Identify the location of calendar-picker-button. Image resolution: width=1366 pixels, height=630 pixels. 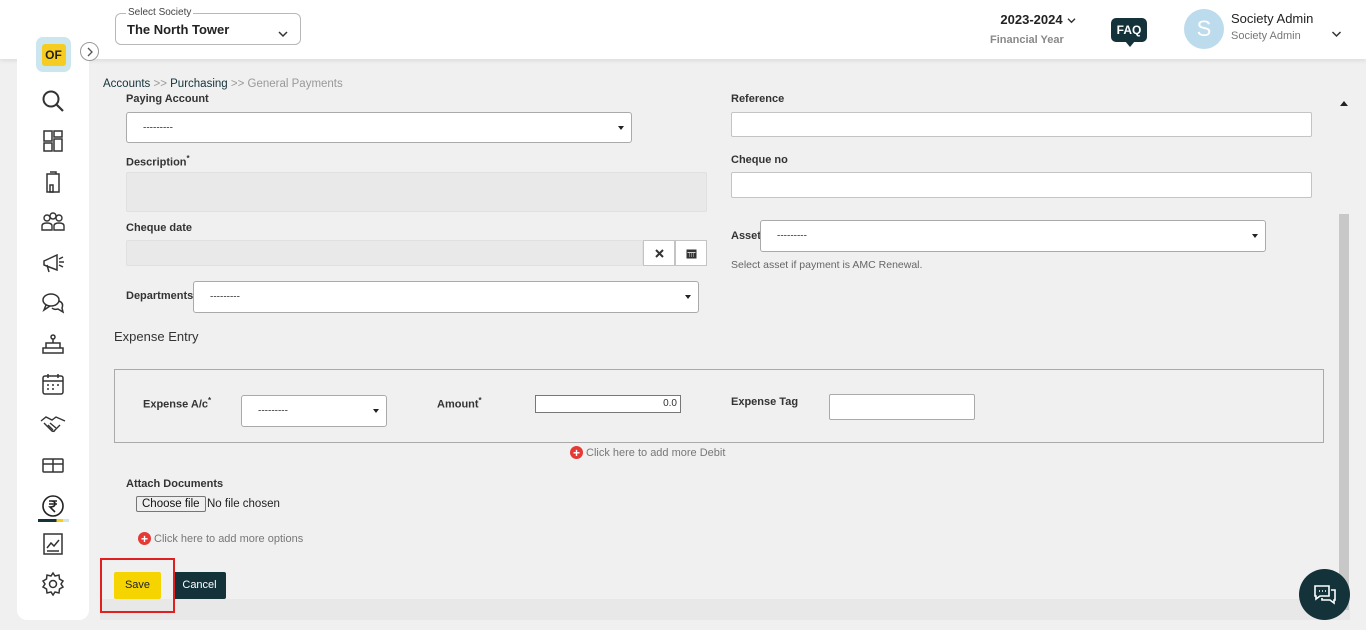
(691, 253).